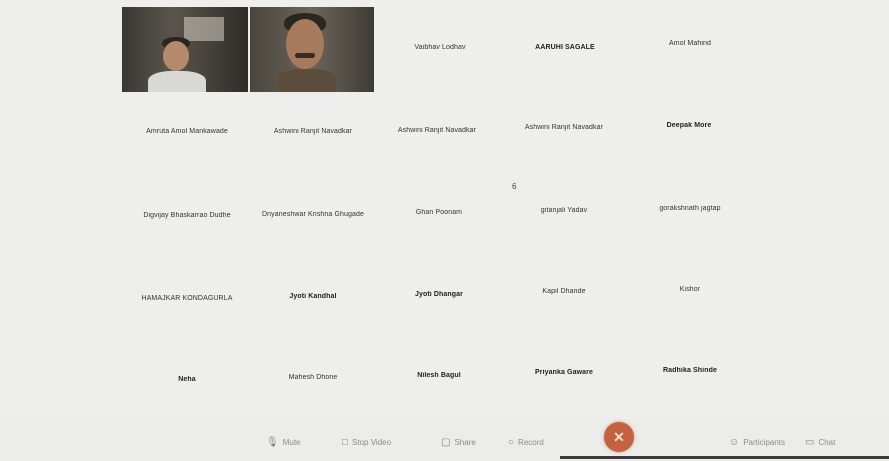 The height and width of the screenshot is (461, 889). I want to click on participant-tile: Priyanka Gaware, so click(564, 372).